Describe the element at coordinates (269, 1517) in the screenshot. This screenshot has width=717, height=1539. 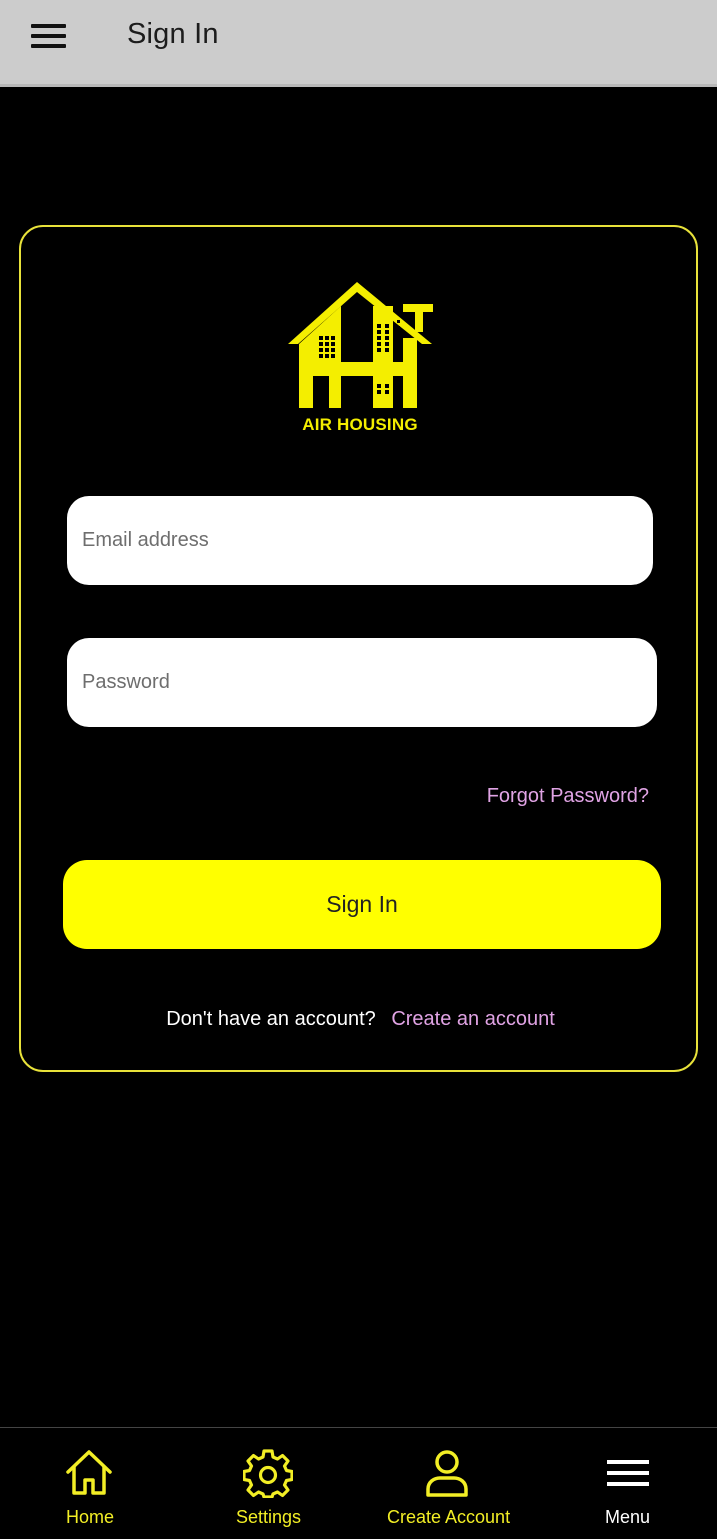
I see `nav-label-settings: Settings` at that location.